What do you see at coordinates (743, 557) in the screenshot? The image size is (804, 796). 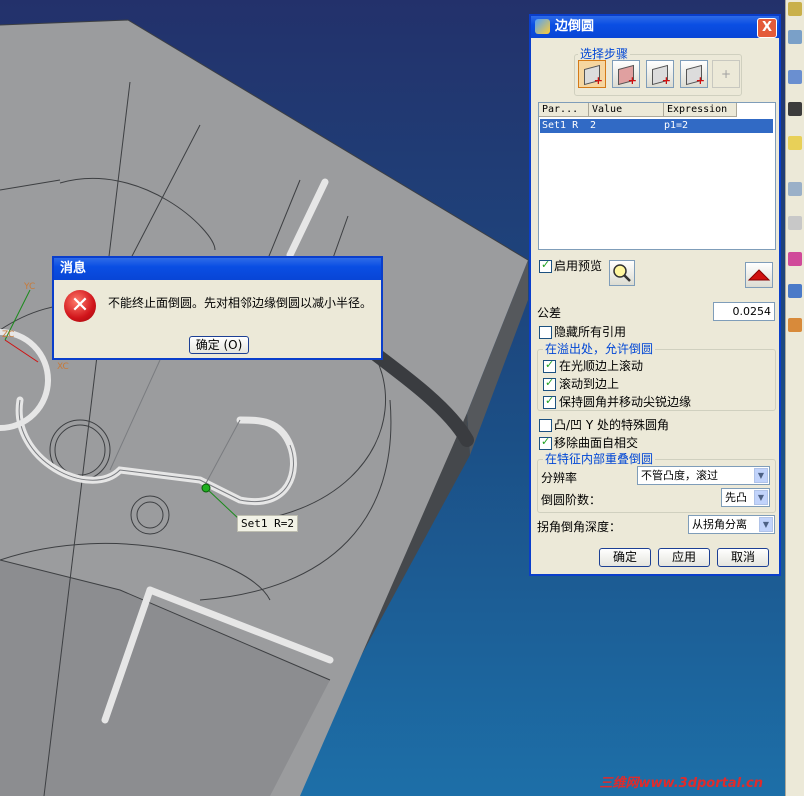 I see `cancel-button: 取消` at bounding box center [743, 557].